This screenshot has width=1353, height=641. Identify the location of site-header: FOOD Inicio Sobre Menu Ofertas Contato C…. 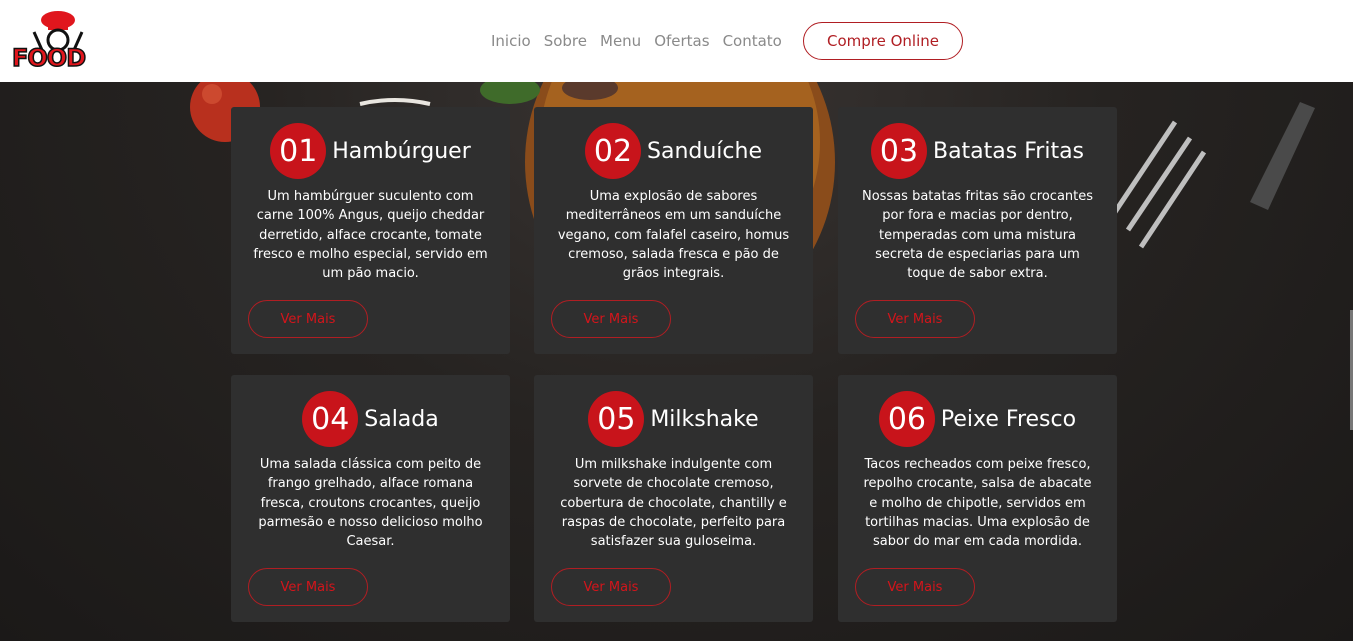
(676, 41).